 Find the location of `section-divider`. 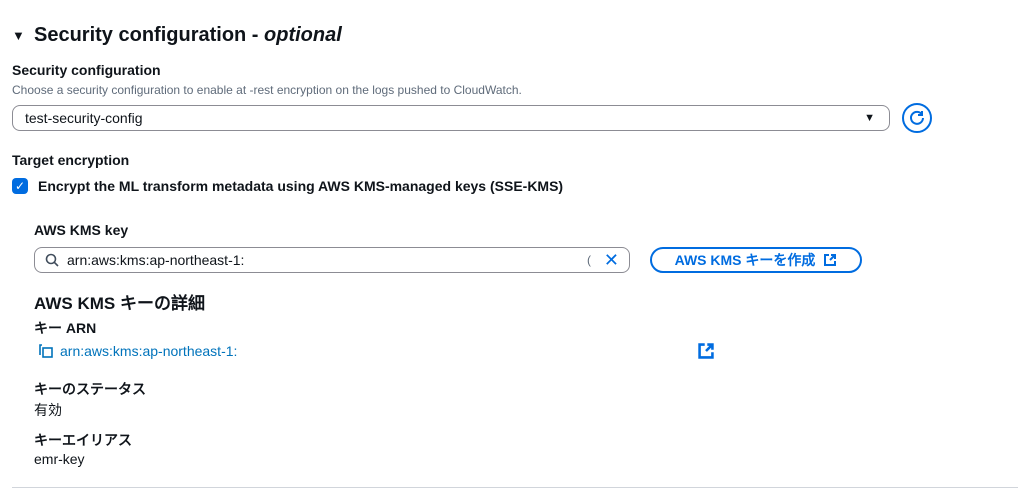

section-divider is located at coordinates (515, 487).